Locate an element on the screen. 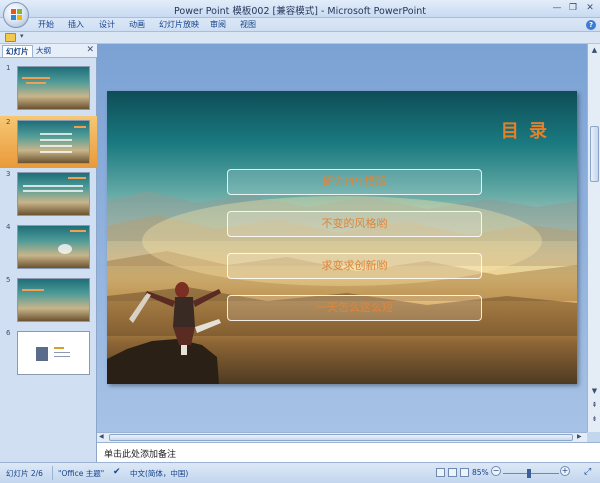 The height and width of the screenshot is (483, 600). tab-slides: 幻灯片 is located at coordinates (17, 51).